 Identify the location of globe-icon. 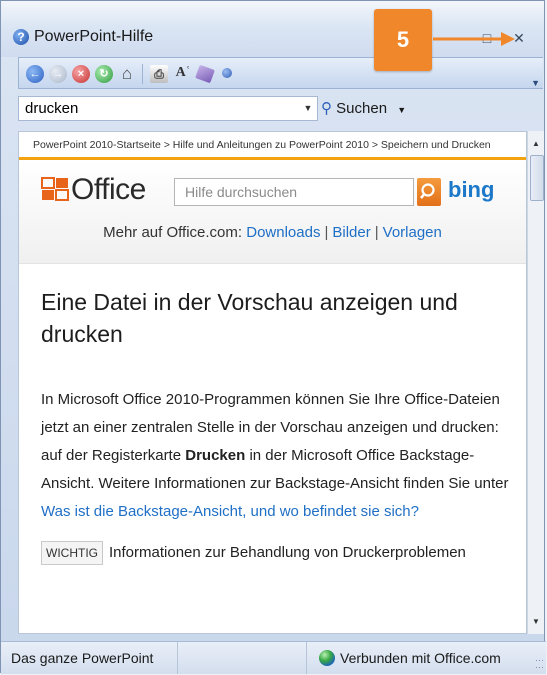
(327, 658).